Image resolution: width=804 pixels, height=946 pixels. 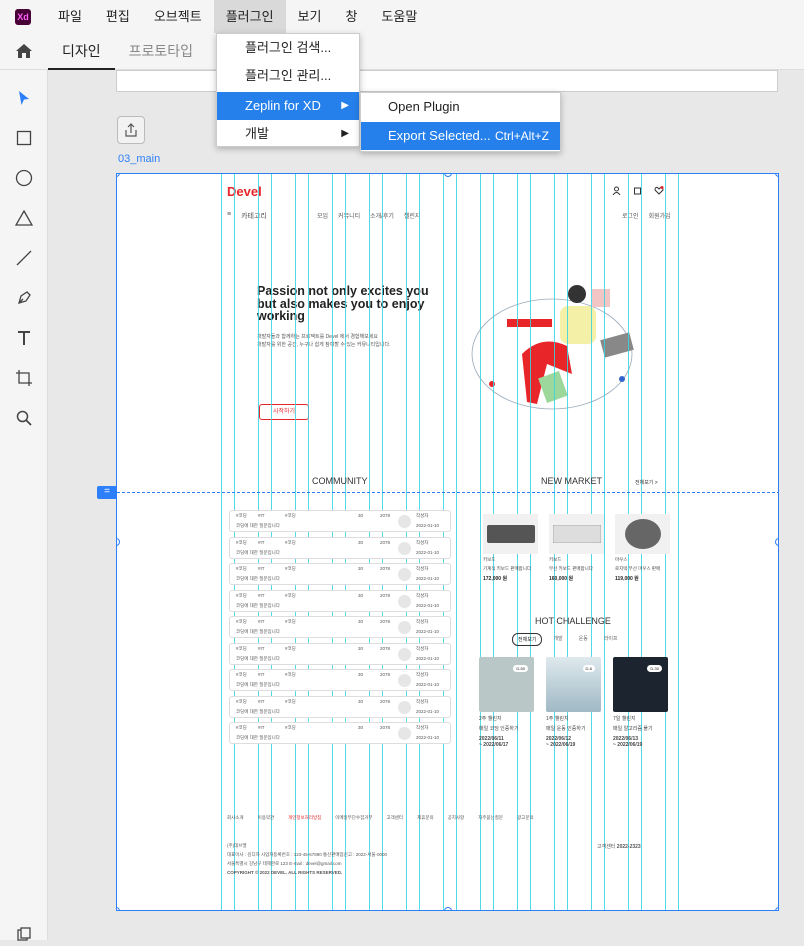 I want to click on footer-link: 공지사항, so click(x=456, y=818).